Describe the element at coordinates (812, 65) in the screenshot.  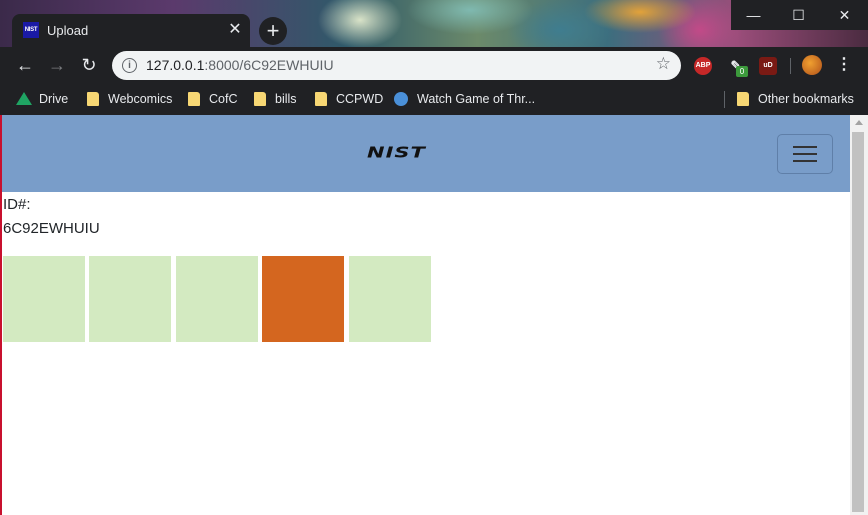
I see `profile-avatar` at that location.